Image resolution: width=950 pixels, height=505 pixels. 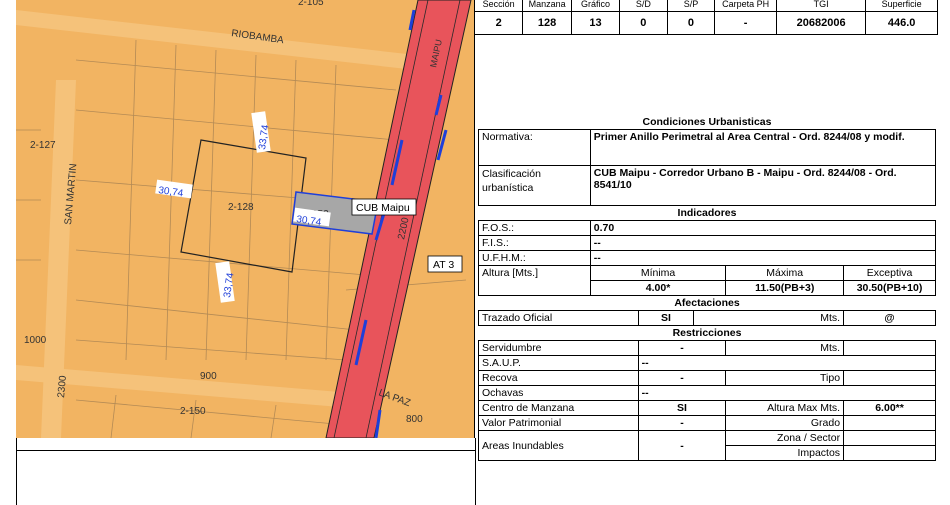 What do you see at coordinates (821, 6) in the screenshot?
I see `header-tgi: TGI` at bounding box center [821, 6].